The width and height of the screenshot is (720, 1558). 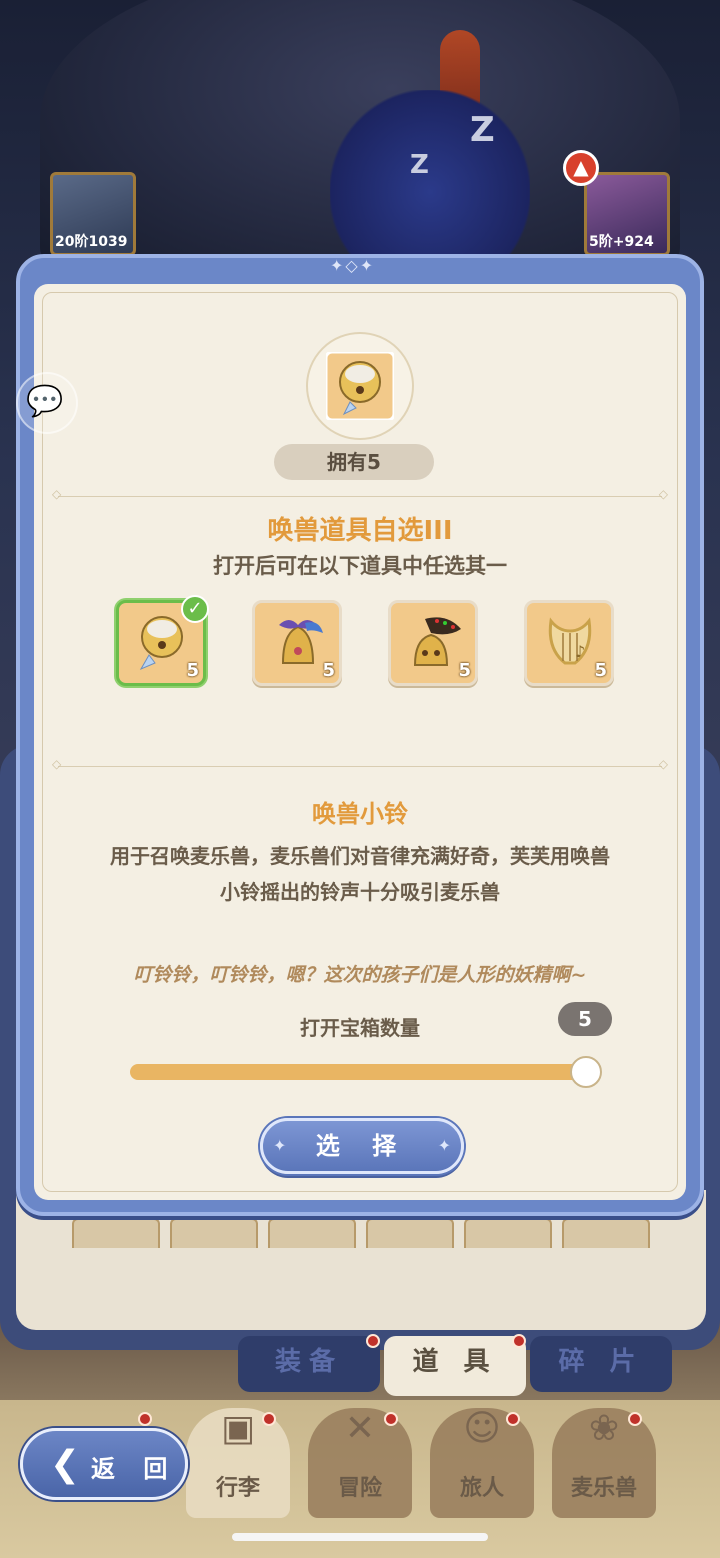 I want to click on option-item-lyre: ♪ 5, so click(x=569, y=643).